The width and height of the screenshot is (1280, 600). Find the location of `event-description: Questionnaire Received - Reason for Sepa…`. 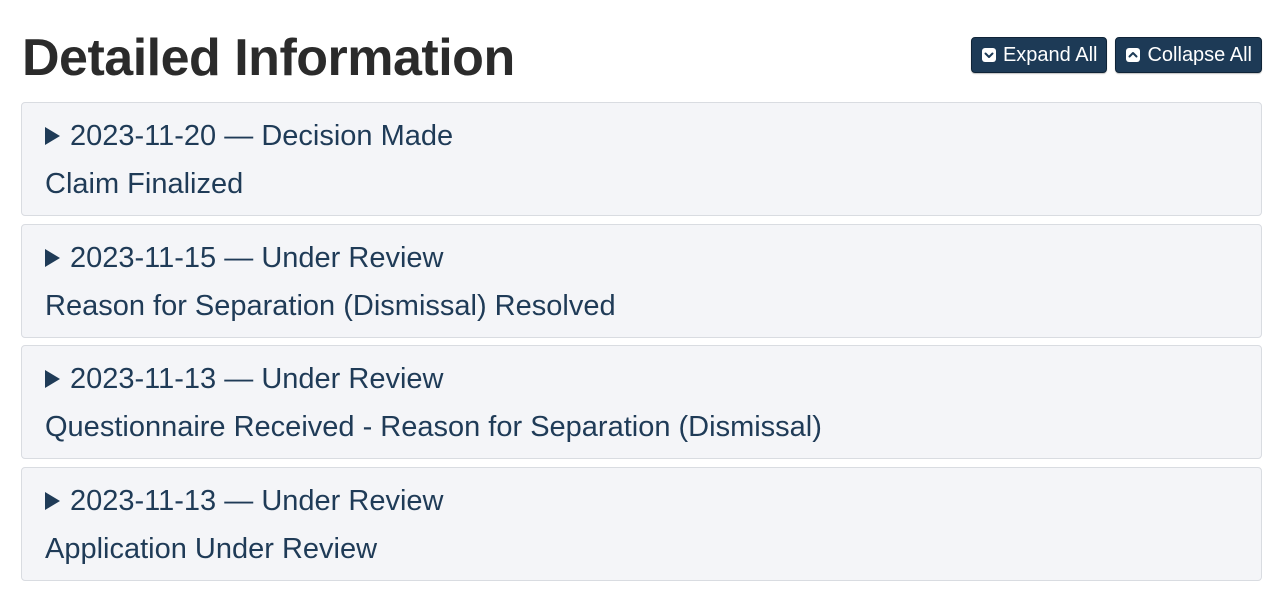

event-description: Questionnaire Received - Reason for Sepa… is located at coordinates (433, 427).